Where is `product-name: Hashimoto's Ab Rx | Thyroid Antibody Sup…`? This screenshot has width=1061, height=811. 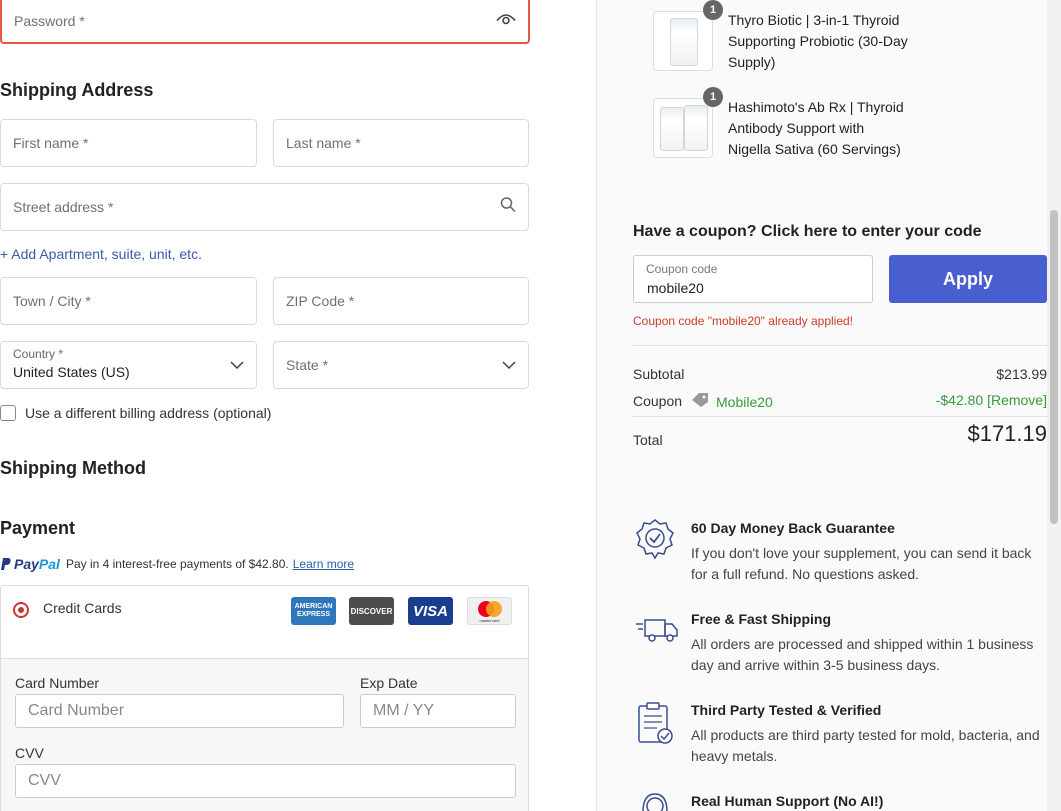
product-name: Hashimoto's Ab Rx | Thyroid Antibody Sup… is located at coordinates (816, 128).